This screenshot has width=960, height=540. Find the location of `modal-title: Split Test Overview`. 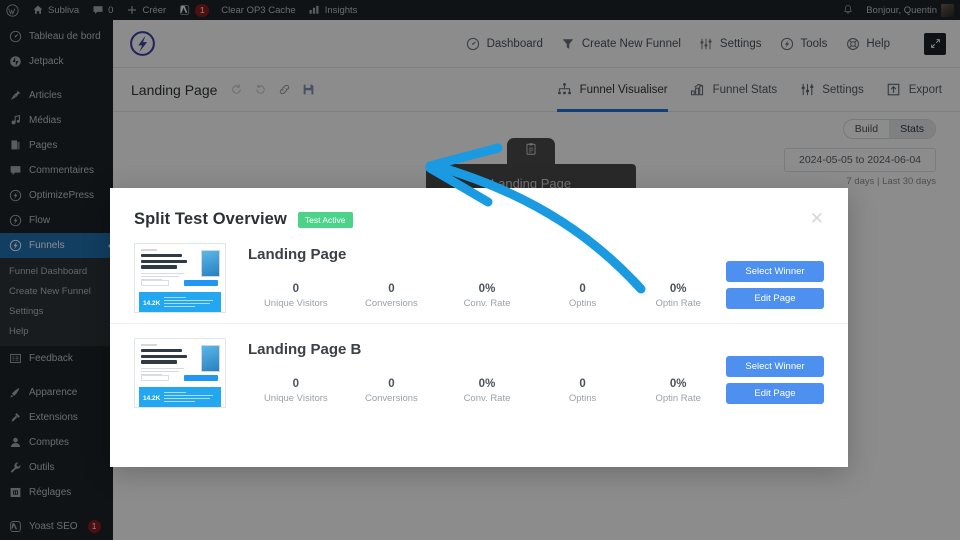

modal-title: Split Test Overview is located at coordinates (210, 219).